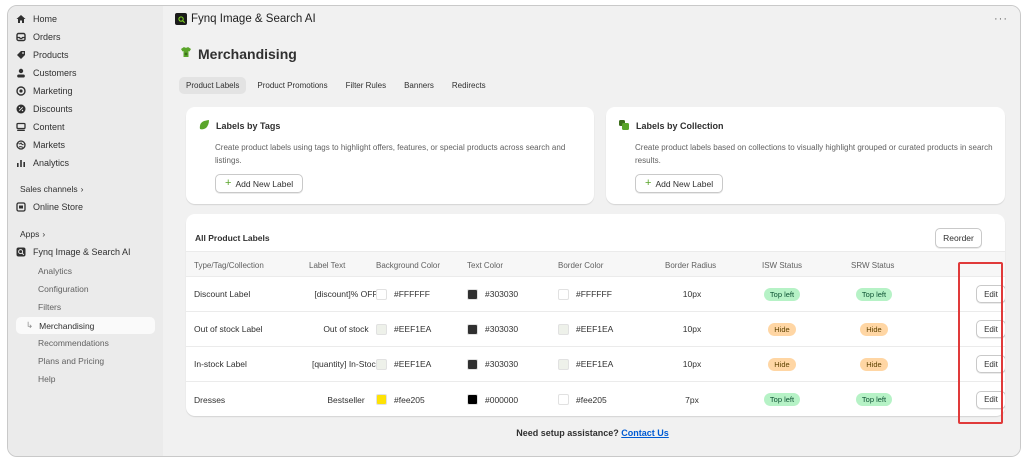  What do you see at coordinates (86, 163) in the screenshot?
I see `sidebar-item-analytics: Analytics` at bounding box center [86, 163].